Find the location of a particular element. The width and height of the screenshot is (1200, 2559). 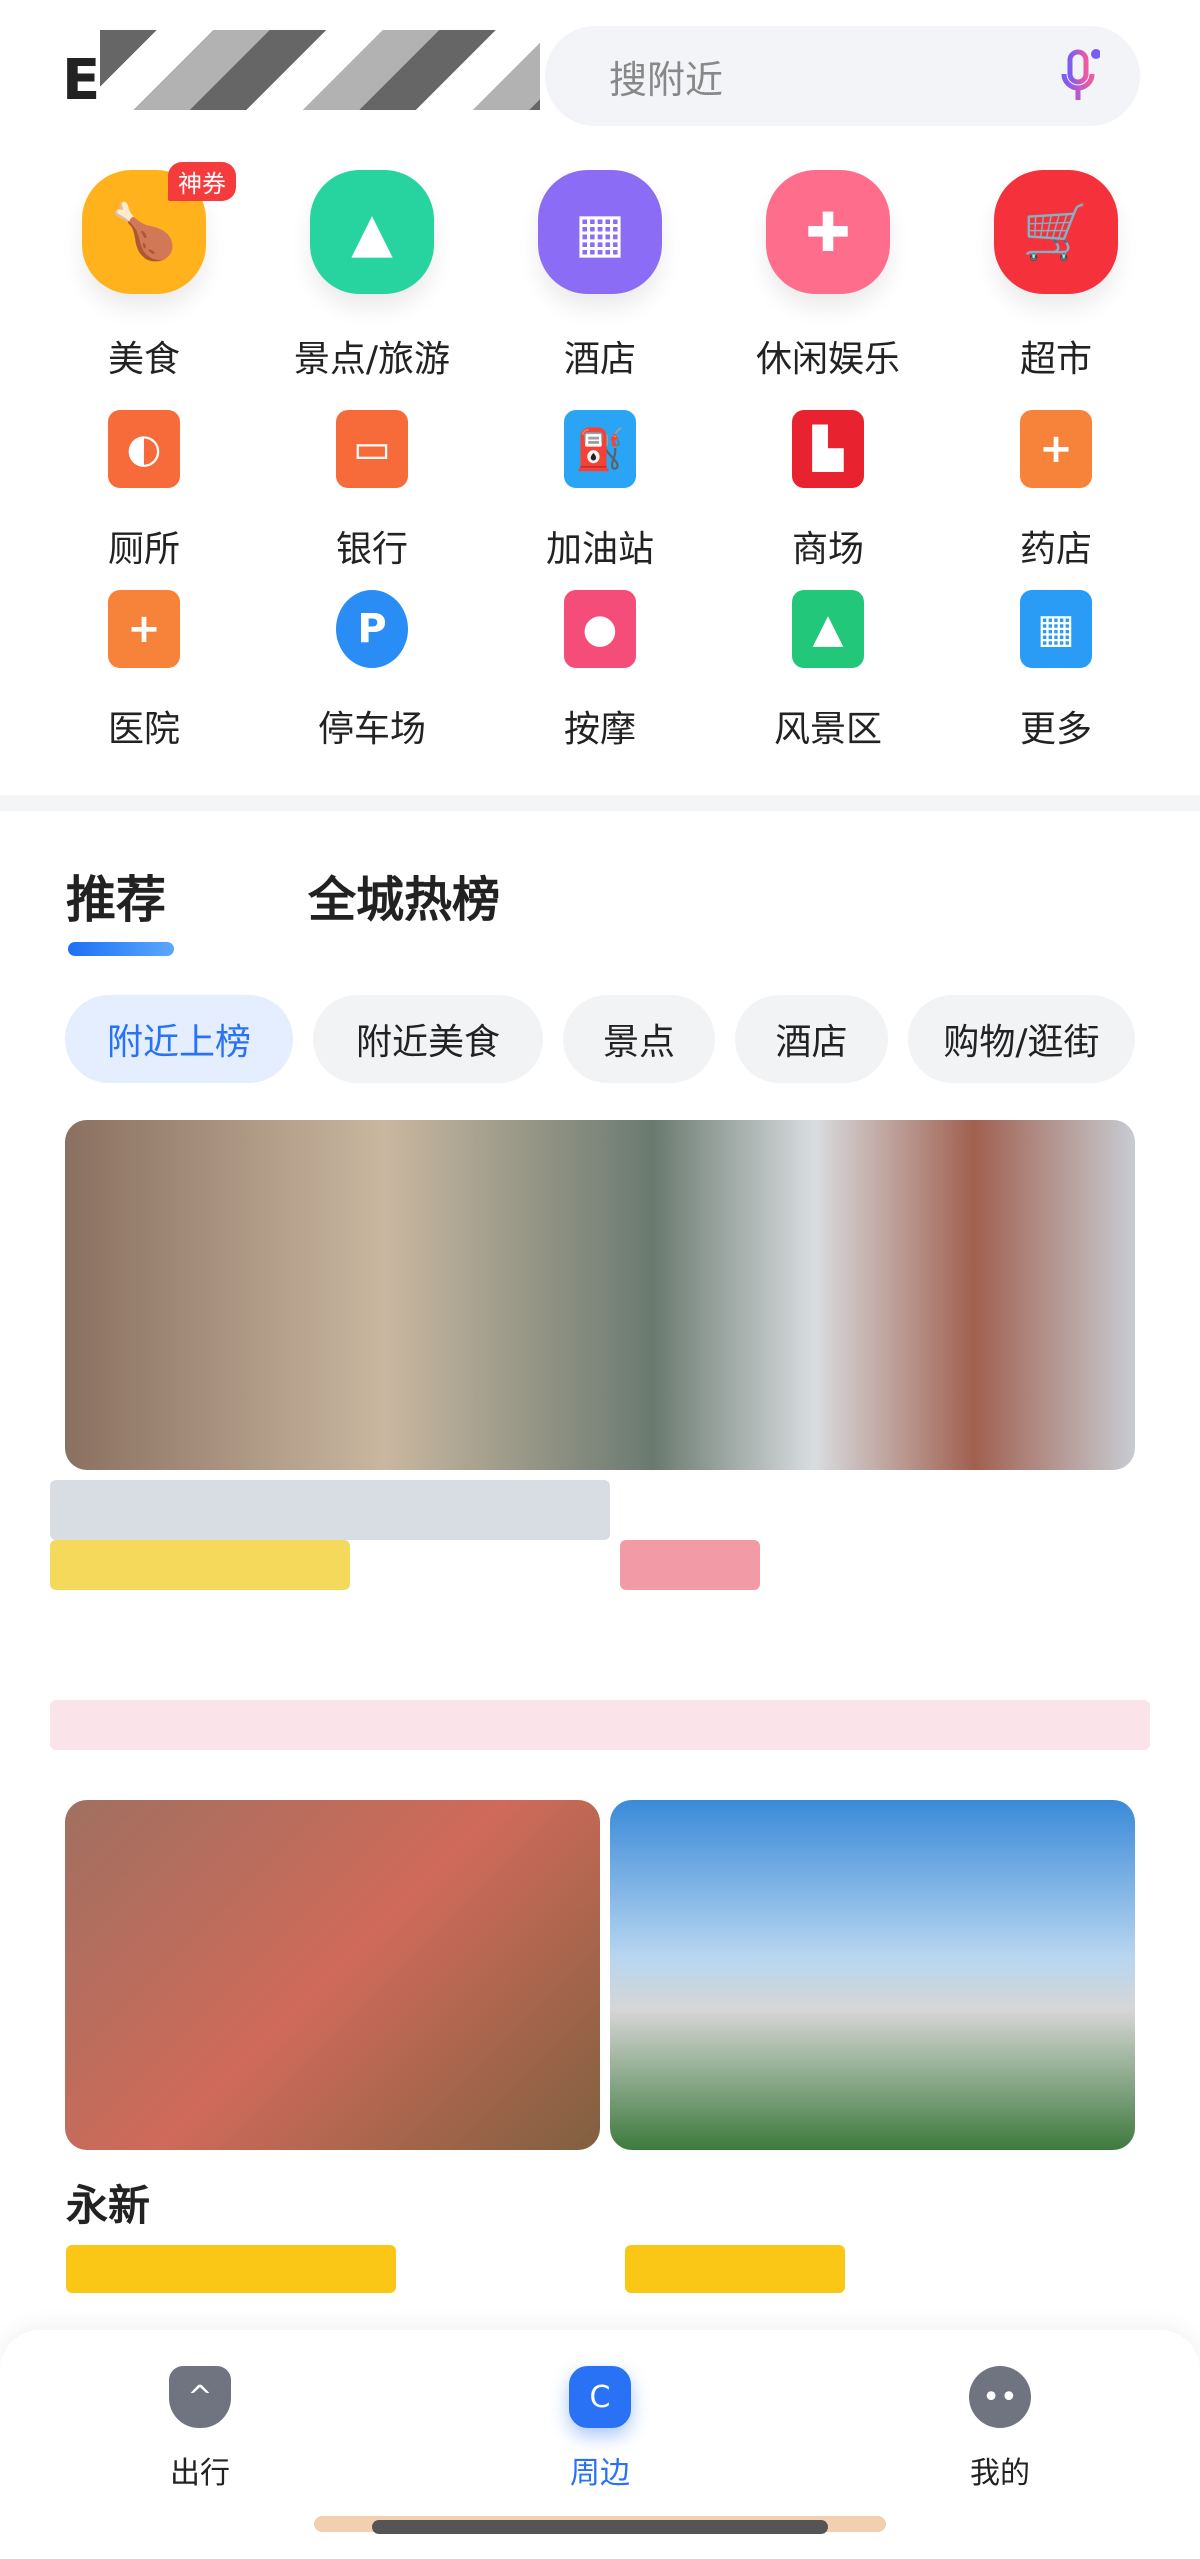

category-label: 医院 is located at coordinates (143, 729).